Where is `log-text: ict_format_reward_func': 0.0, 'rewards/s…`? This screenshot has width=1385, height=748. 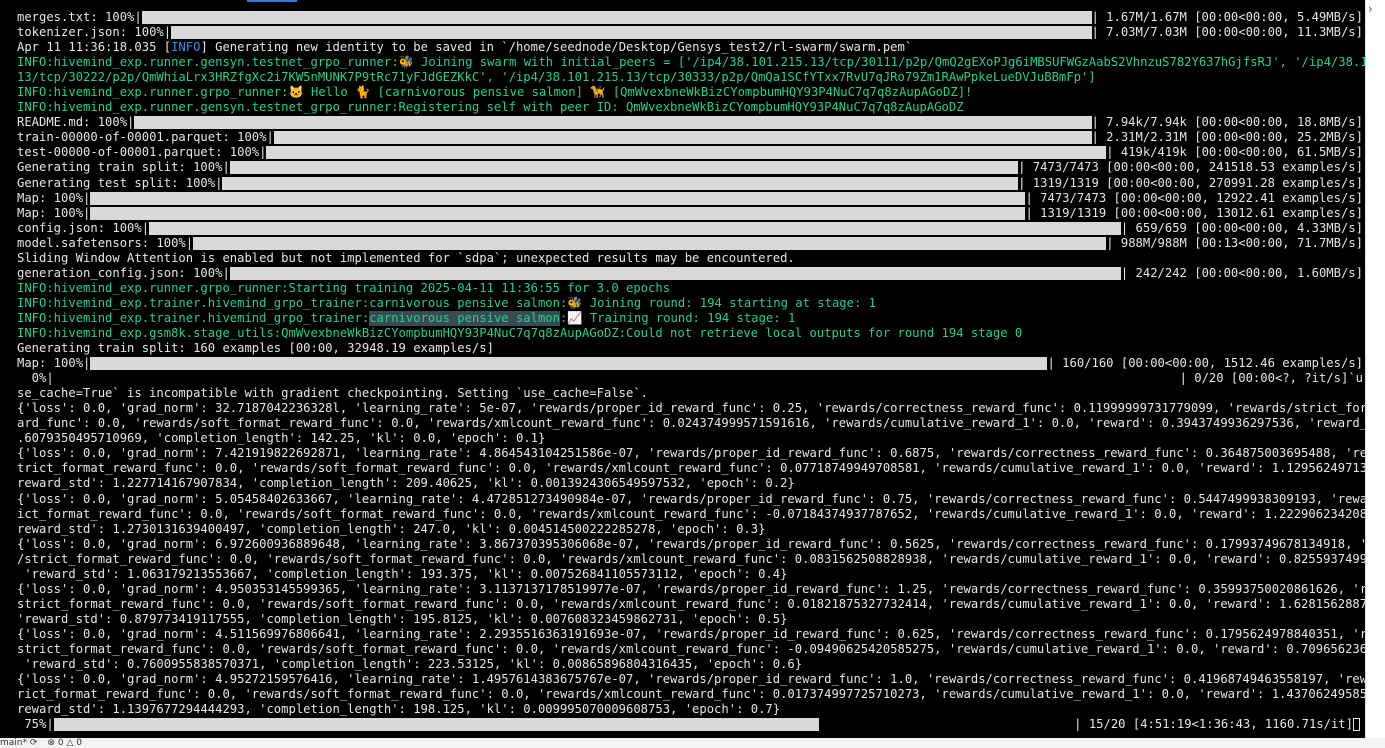
log-text: ict_format_reward_func': 0.0, 'rewards/s… is located at coordinates (691, 513).